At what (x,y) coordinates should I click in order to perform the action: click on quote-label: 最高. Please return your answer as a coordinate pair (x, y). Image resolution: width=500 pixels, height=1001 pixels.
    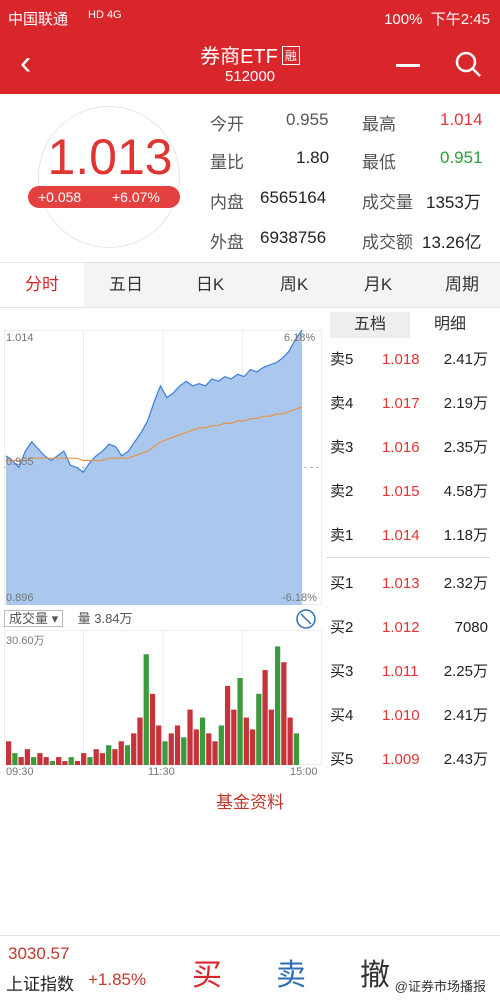
    Looking at the image, I should click on (379, 124).